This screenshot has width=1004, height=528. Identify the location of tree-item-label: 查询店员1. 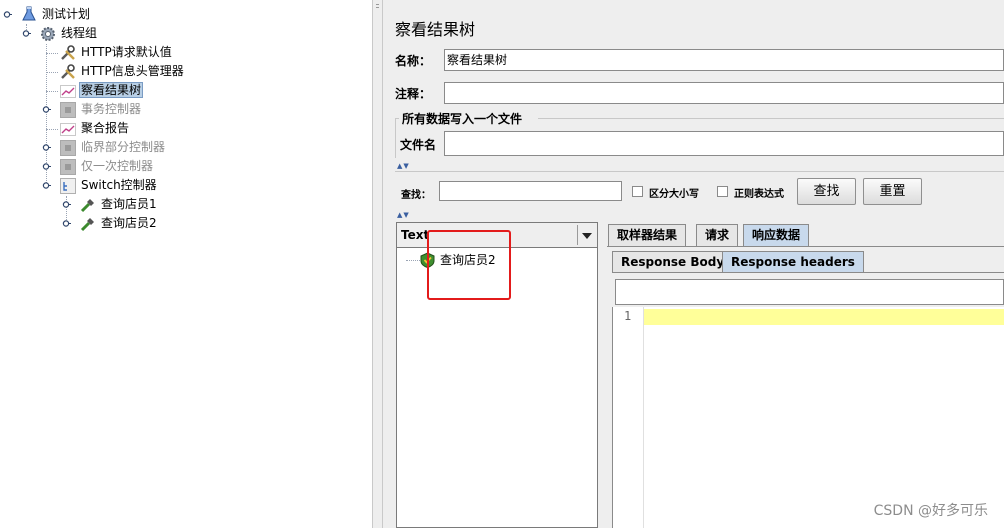
(129, 204).